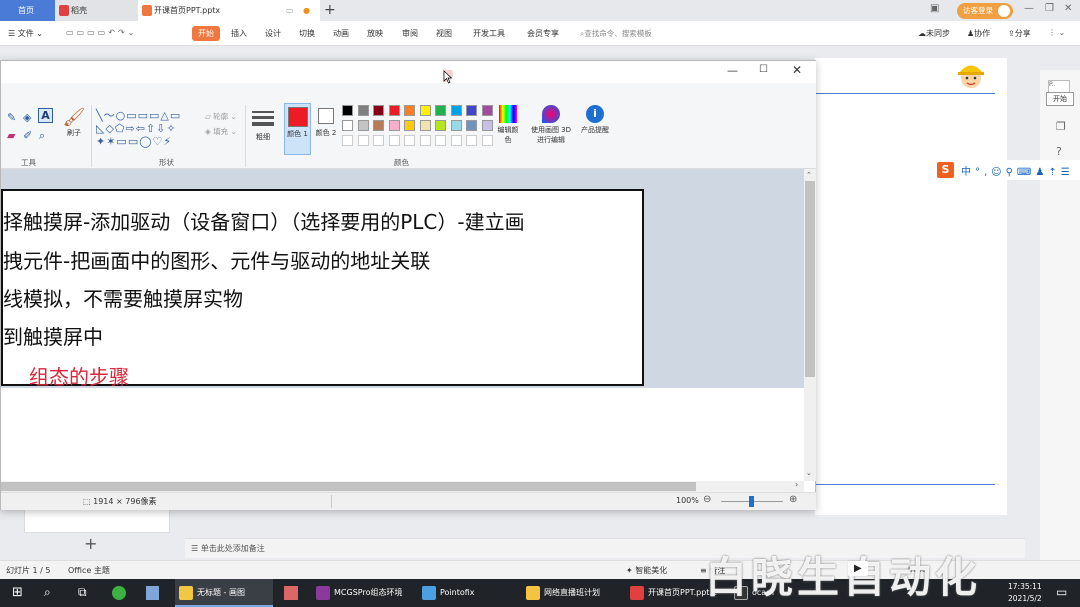  Describe the element at coordinates (402, 434) in the screenshot. I see `canvas-blank-region` at that location.